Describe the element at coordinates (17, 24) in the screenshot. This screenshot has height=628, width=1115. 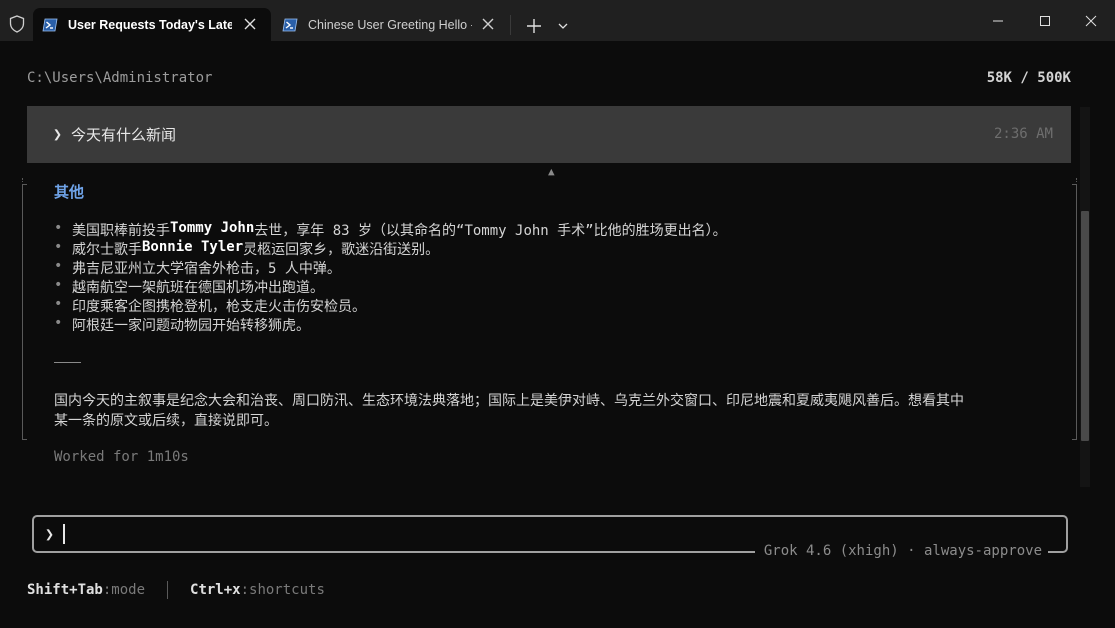
I see `shield-icon` at that location.